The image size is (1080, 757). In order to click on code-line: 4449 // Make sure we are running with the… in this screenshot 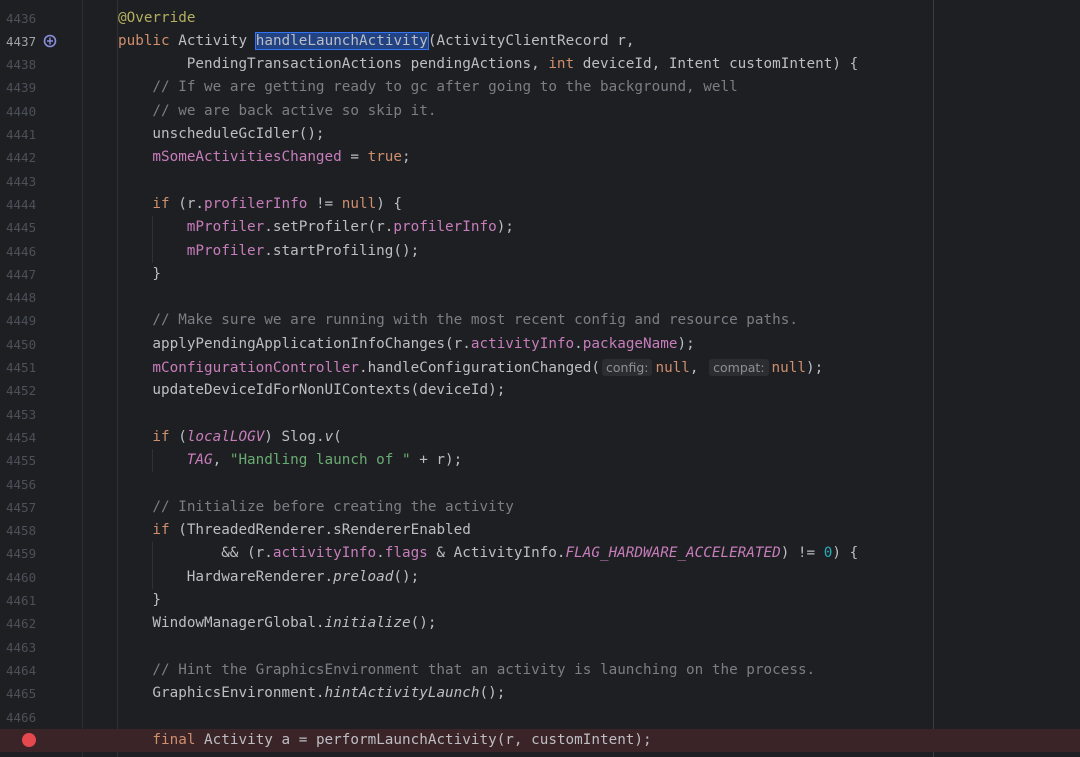, I will do `click(540, 320)`.